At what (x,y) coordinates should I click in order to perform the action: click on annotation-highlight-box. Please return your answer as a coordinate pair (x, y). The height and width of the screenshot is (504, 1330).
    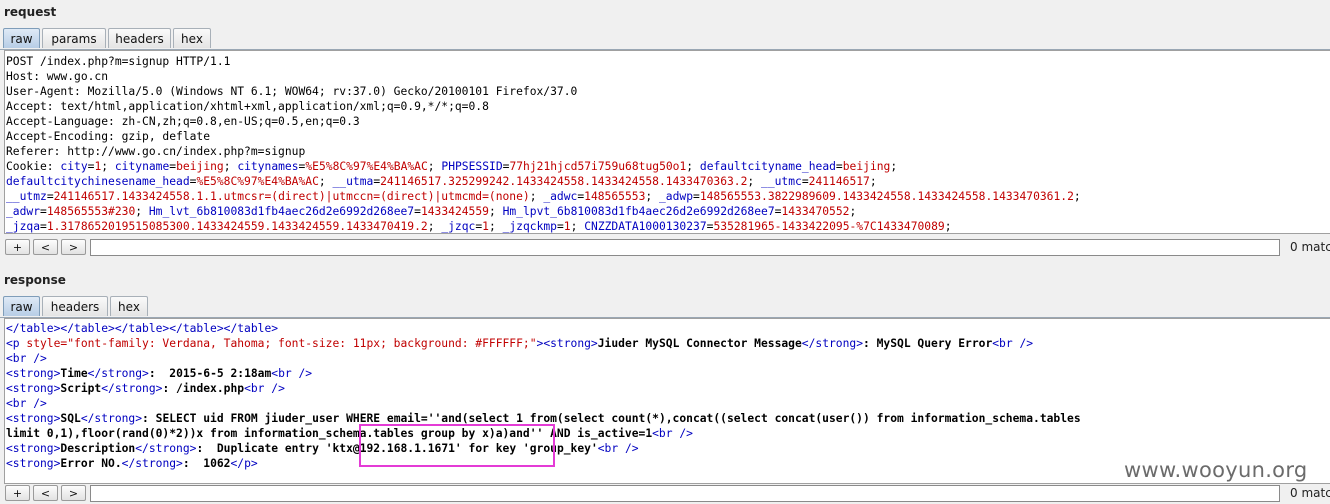
    Looking at the image, I should click on (457, 445).